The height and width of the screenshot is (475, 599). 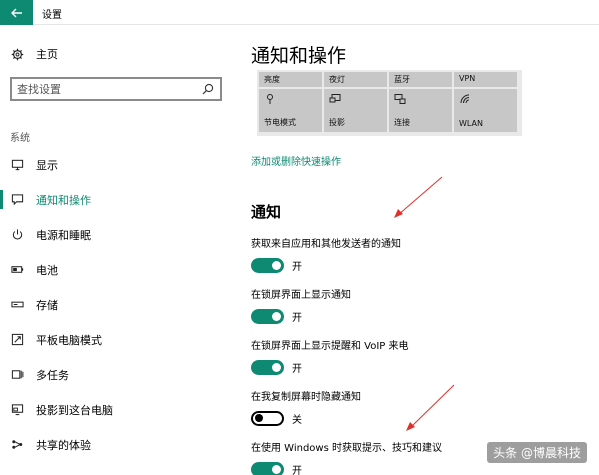 I want to click on battery-saver-icon, so click(x=270, y=99).